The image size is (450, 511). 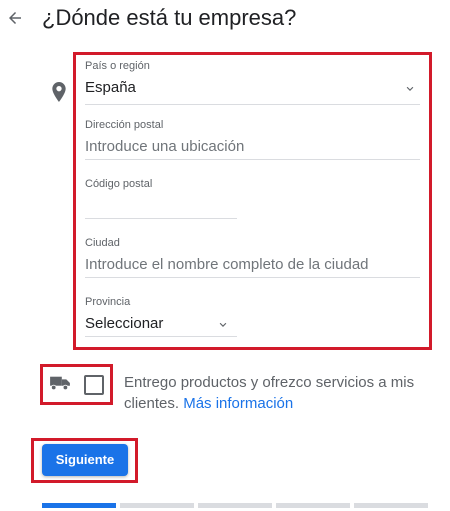 What do you see at coordinates (252, 277) in the screenshot?
I see `city-underline` at bounding box center [252, 277].